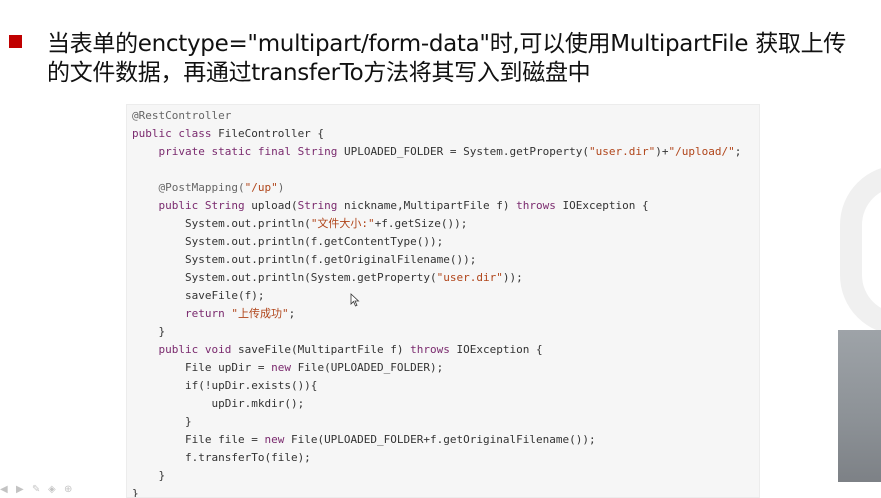  What do you see at coordinates (436, 422) in the screenshot?
I see `code-line-18: }` at bounding box center [436, 422].